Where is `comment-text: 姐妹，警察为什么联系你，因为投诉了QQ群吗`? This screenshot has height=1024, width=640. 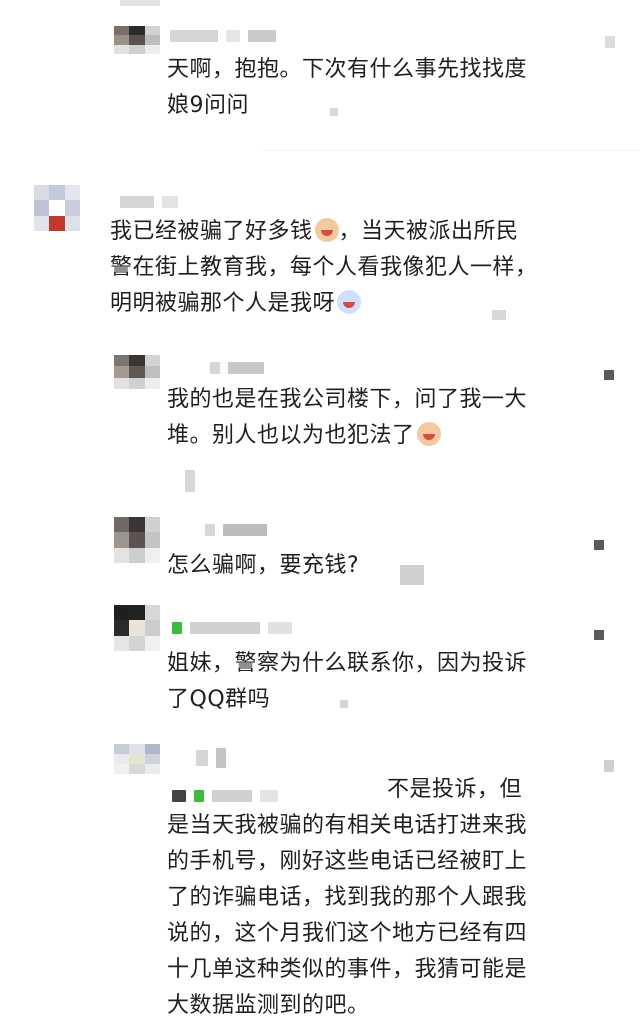 comment-text: 姐妹，警察为什么联系你，因为投诉了QQ群吗 is located at coordinates (347, 681).